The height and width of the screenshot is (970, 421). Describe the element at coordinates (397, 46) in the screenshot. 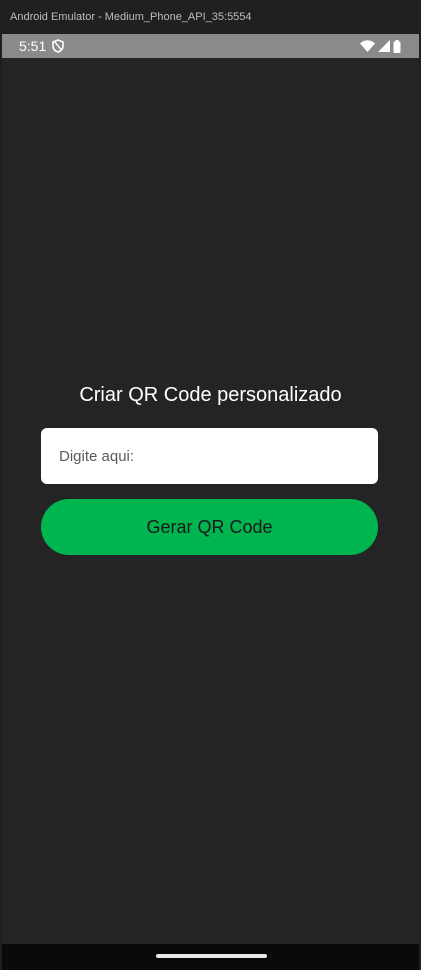

I see `battery-icon` at that location.